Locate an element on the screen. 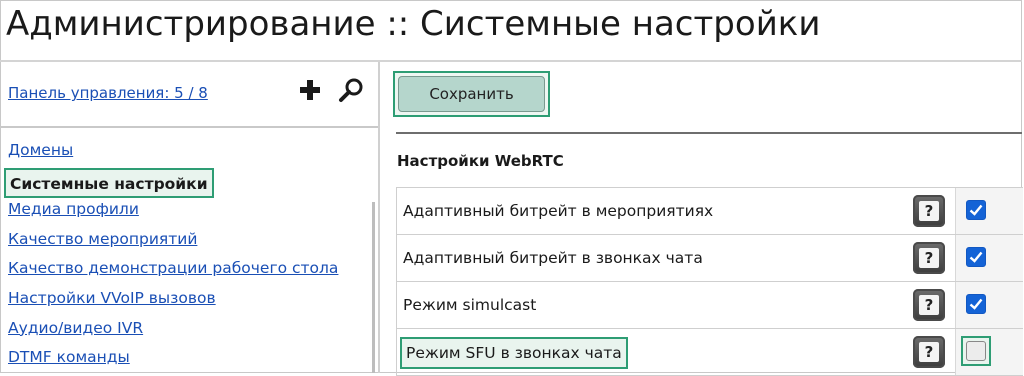  sidebar-item-desktop-share-quality: Качество демонстрации рабочего стола is located at coordinates (173, 271).